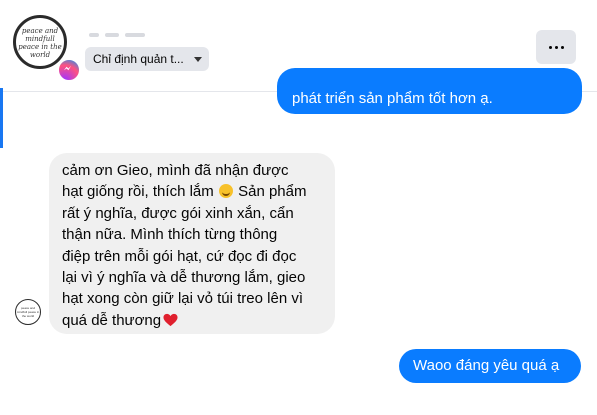  I want to click on composer-area, so click(298, 405).